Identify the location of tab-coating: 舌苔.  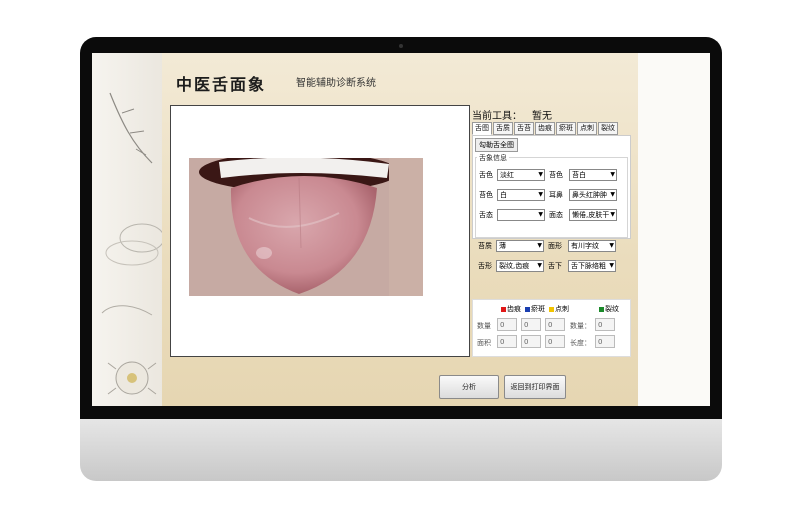
(524, 128).